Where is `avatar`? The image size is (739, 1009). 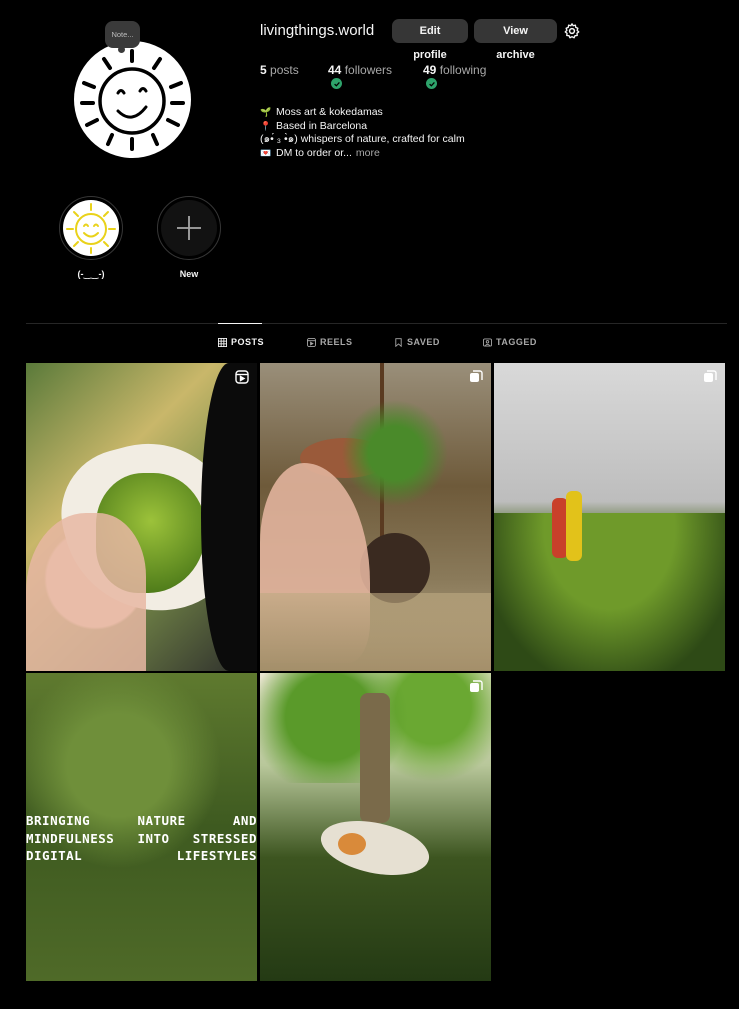 avatar is located at coordinates (132, 99).